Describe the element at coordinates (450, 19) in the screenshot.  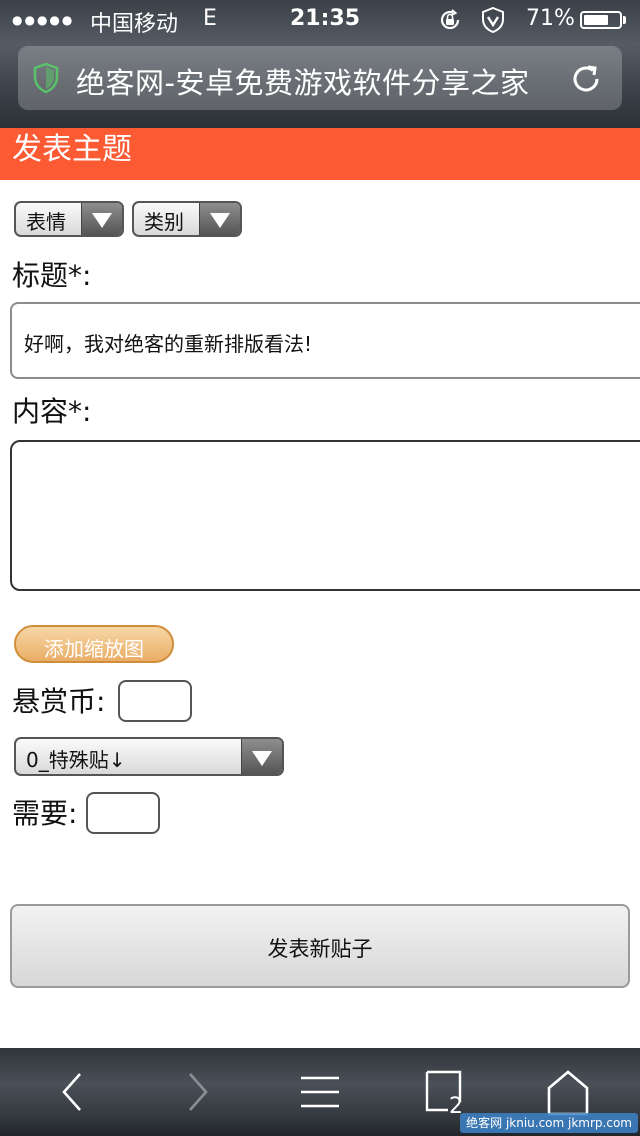
I see `lock-rotation-icon` at that location.